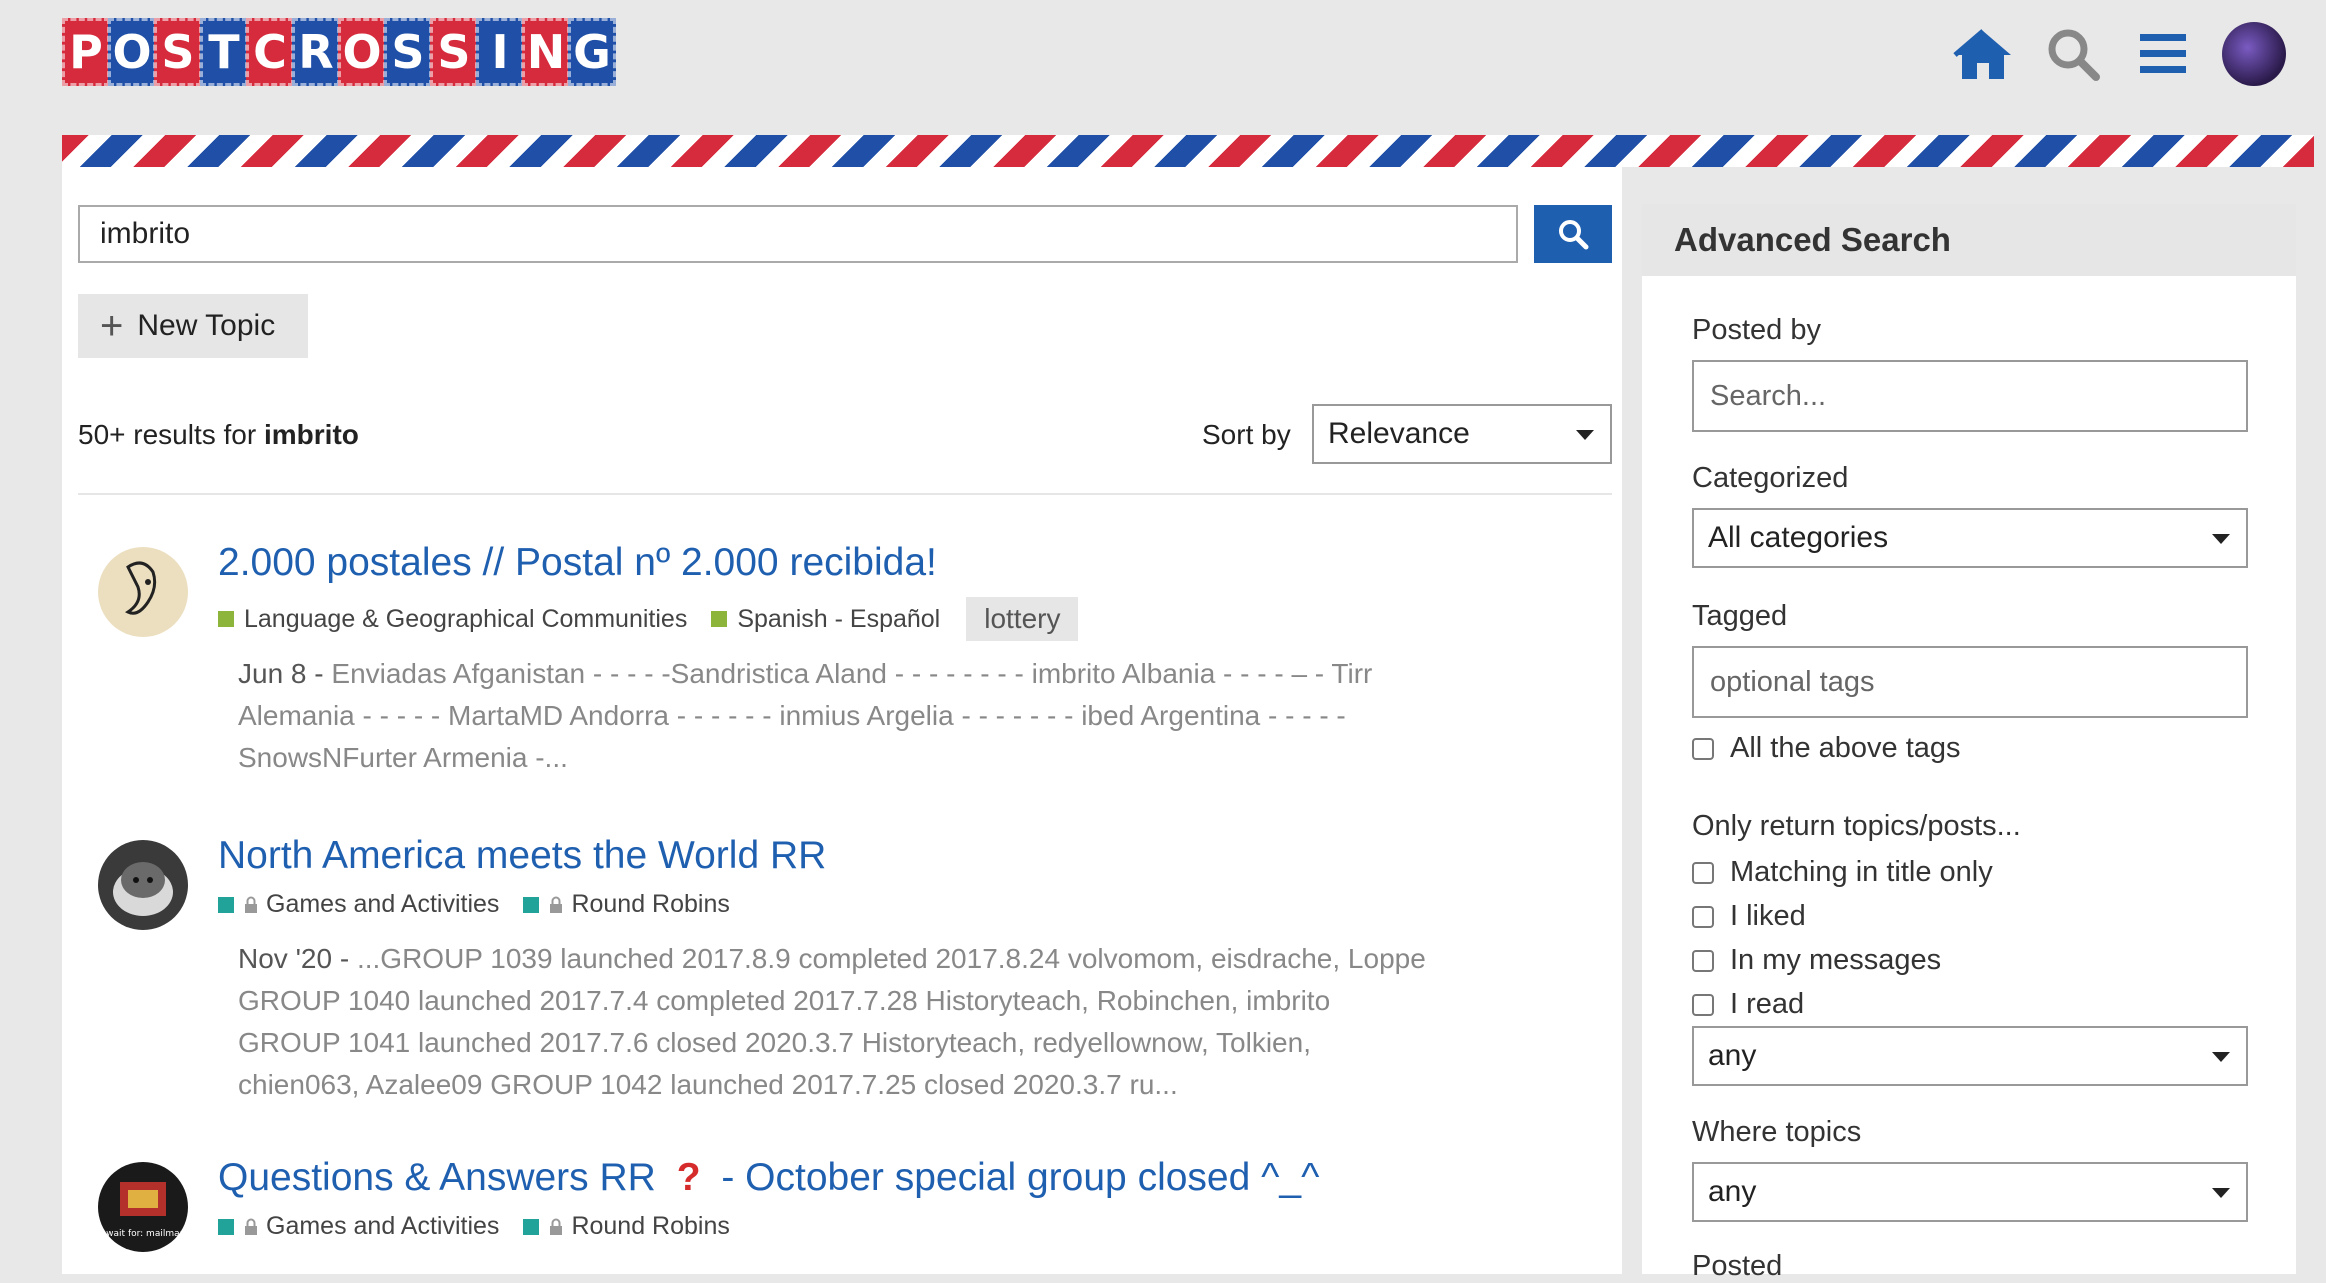  I want to click on question-mark-icon: ?, so click(688, 1177).